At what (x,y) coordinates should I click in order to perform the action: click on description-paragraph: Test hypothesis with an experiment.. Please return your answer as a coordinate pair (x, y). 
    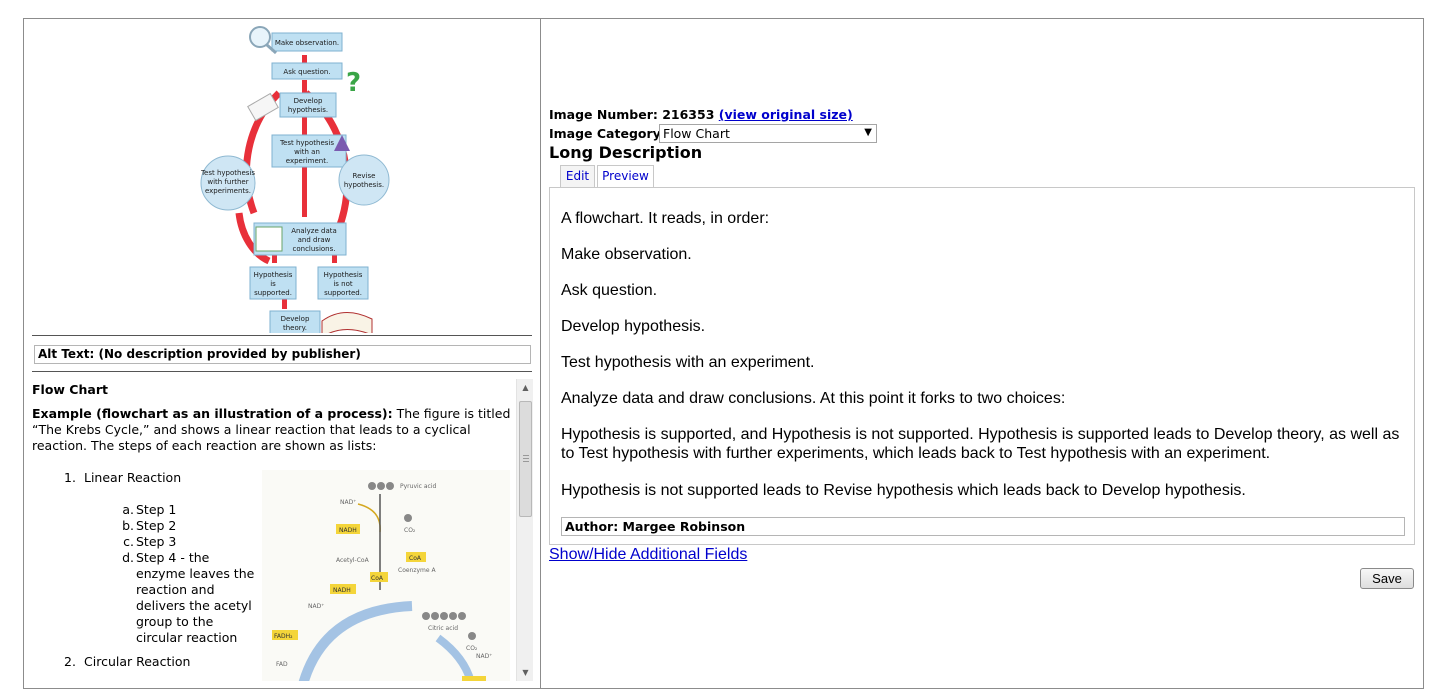
    Looking at the image, I should click on (688, 362).